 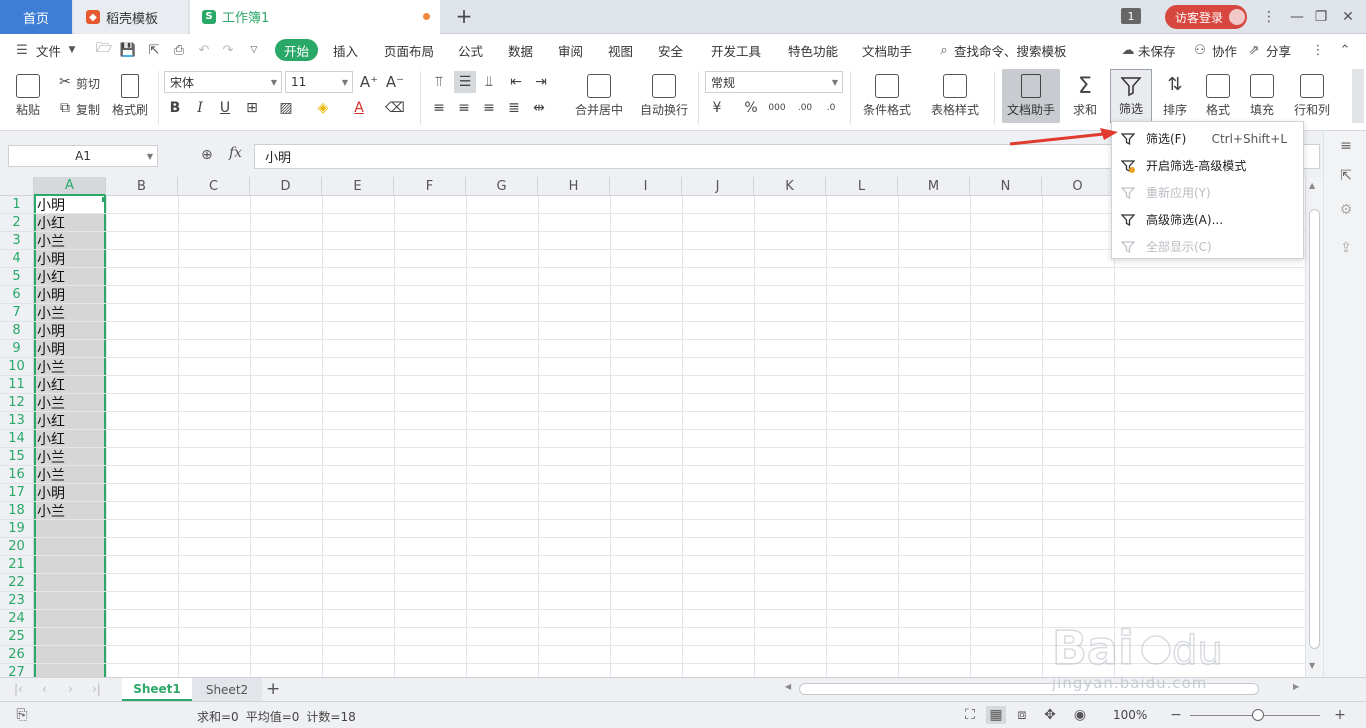 What do you see at coordinates (862, 186) in the screenshot?
I see `column-header: L` at bounding box center [862, 186].